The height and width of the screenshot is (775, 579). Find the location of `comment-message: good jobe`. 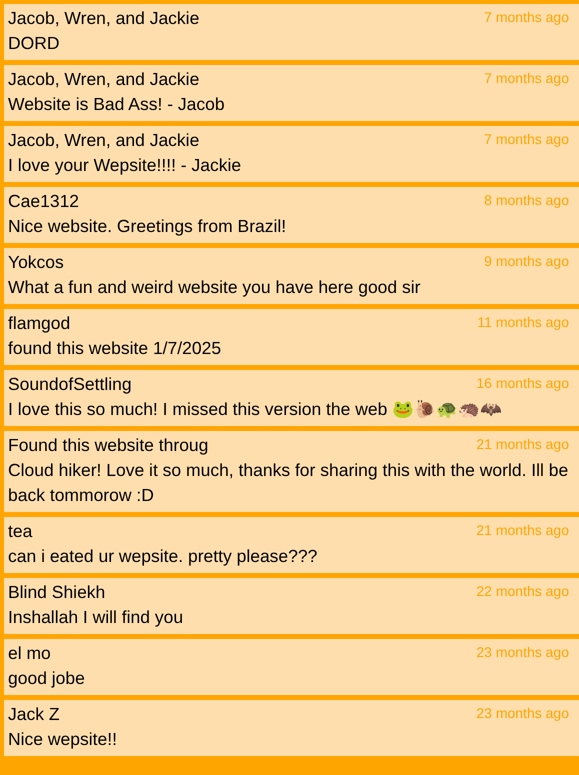

comment-message: good jobe is located at coordinates (47, 678).